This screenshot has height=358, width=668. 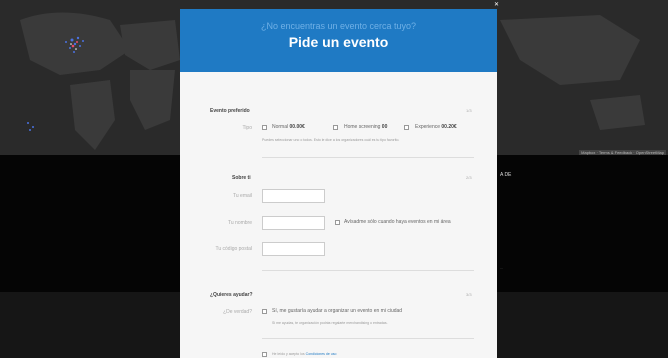 I want to click on section-title-preferred-event: Evento preferido, so click(x=230, y=111).